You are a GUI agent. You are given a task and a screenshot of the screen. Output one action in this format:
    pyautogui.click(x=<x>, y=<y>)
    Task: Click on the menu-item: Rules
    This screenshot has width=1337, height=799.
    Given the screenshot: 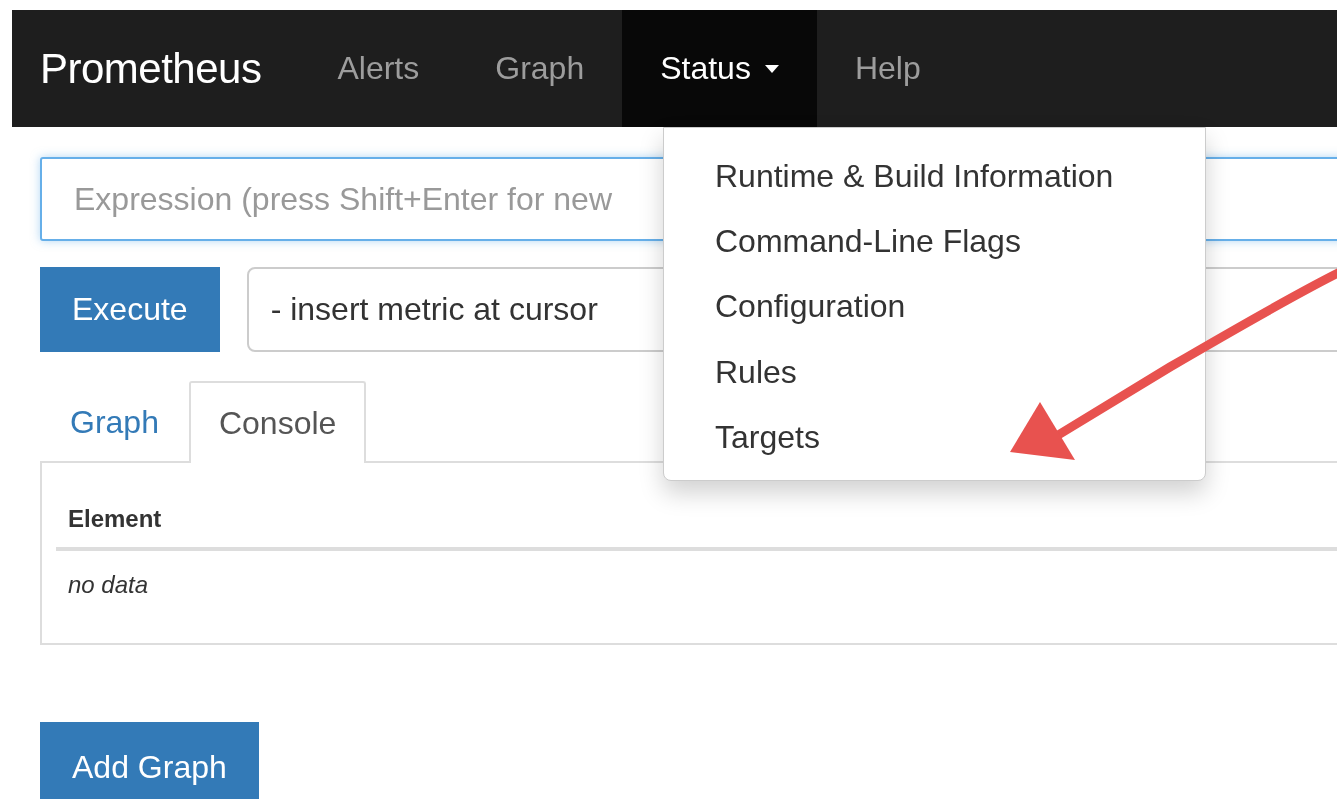 What is the action you would take?
    pyautogui.click(x=960, y=382)
    